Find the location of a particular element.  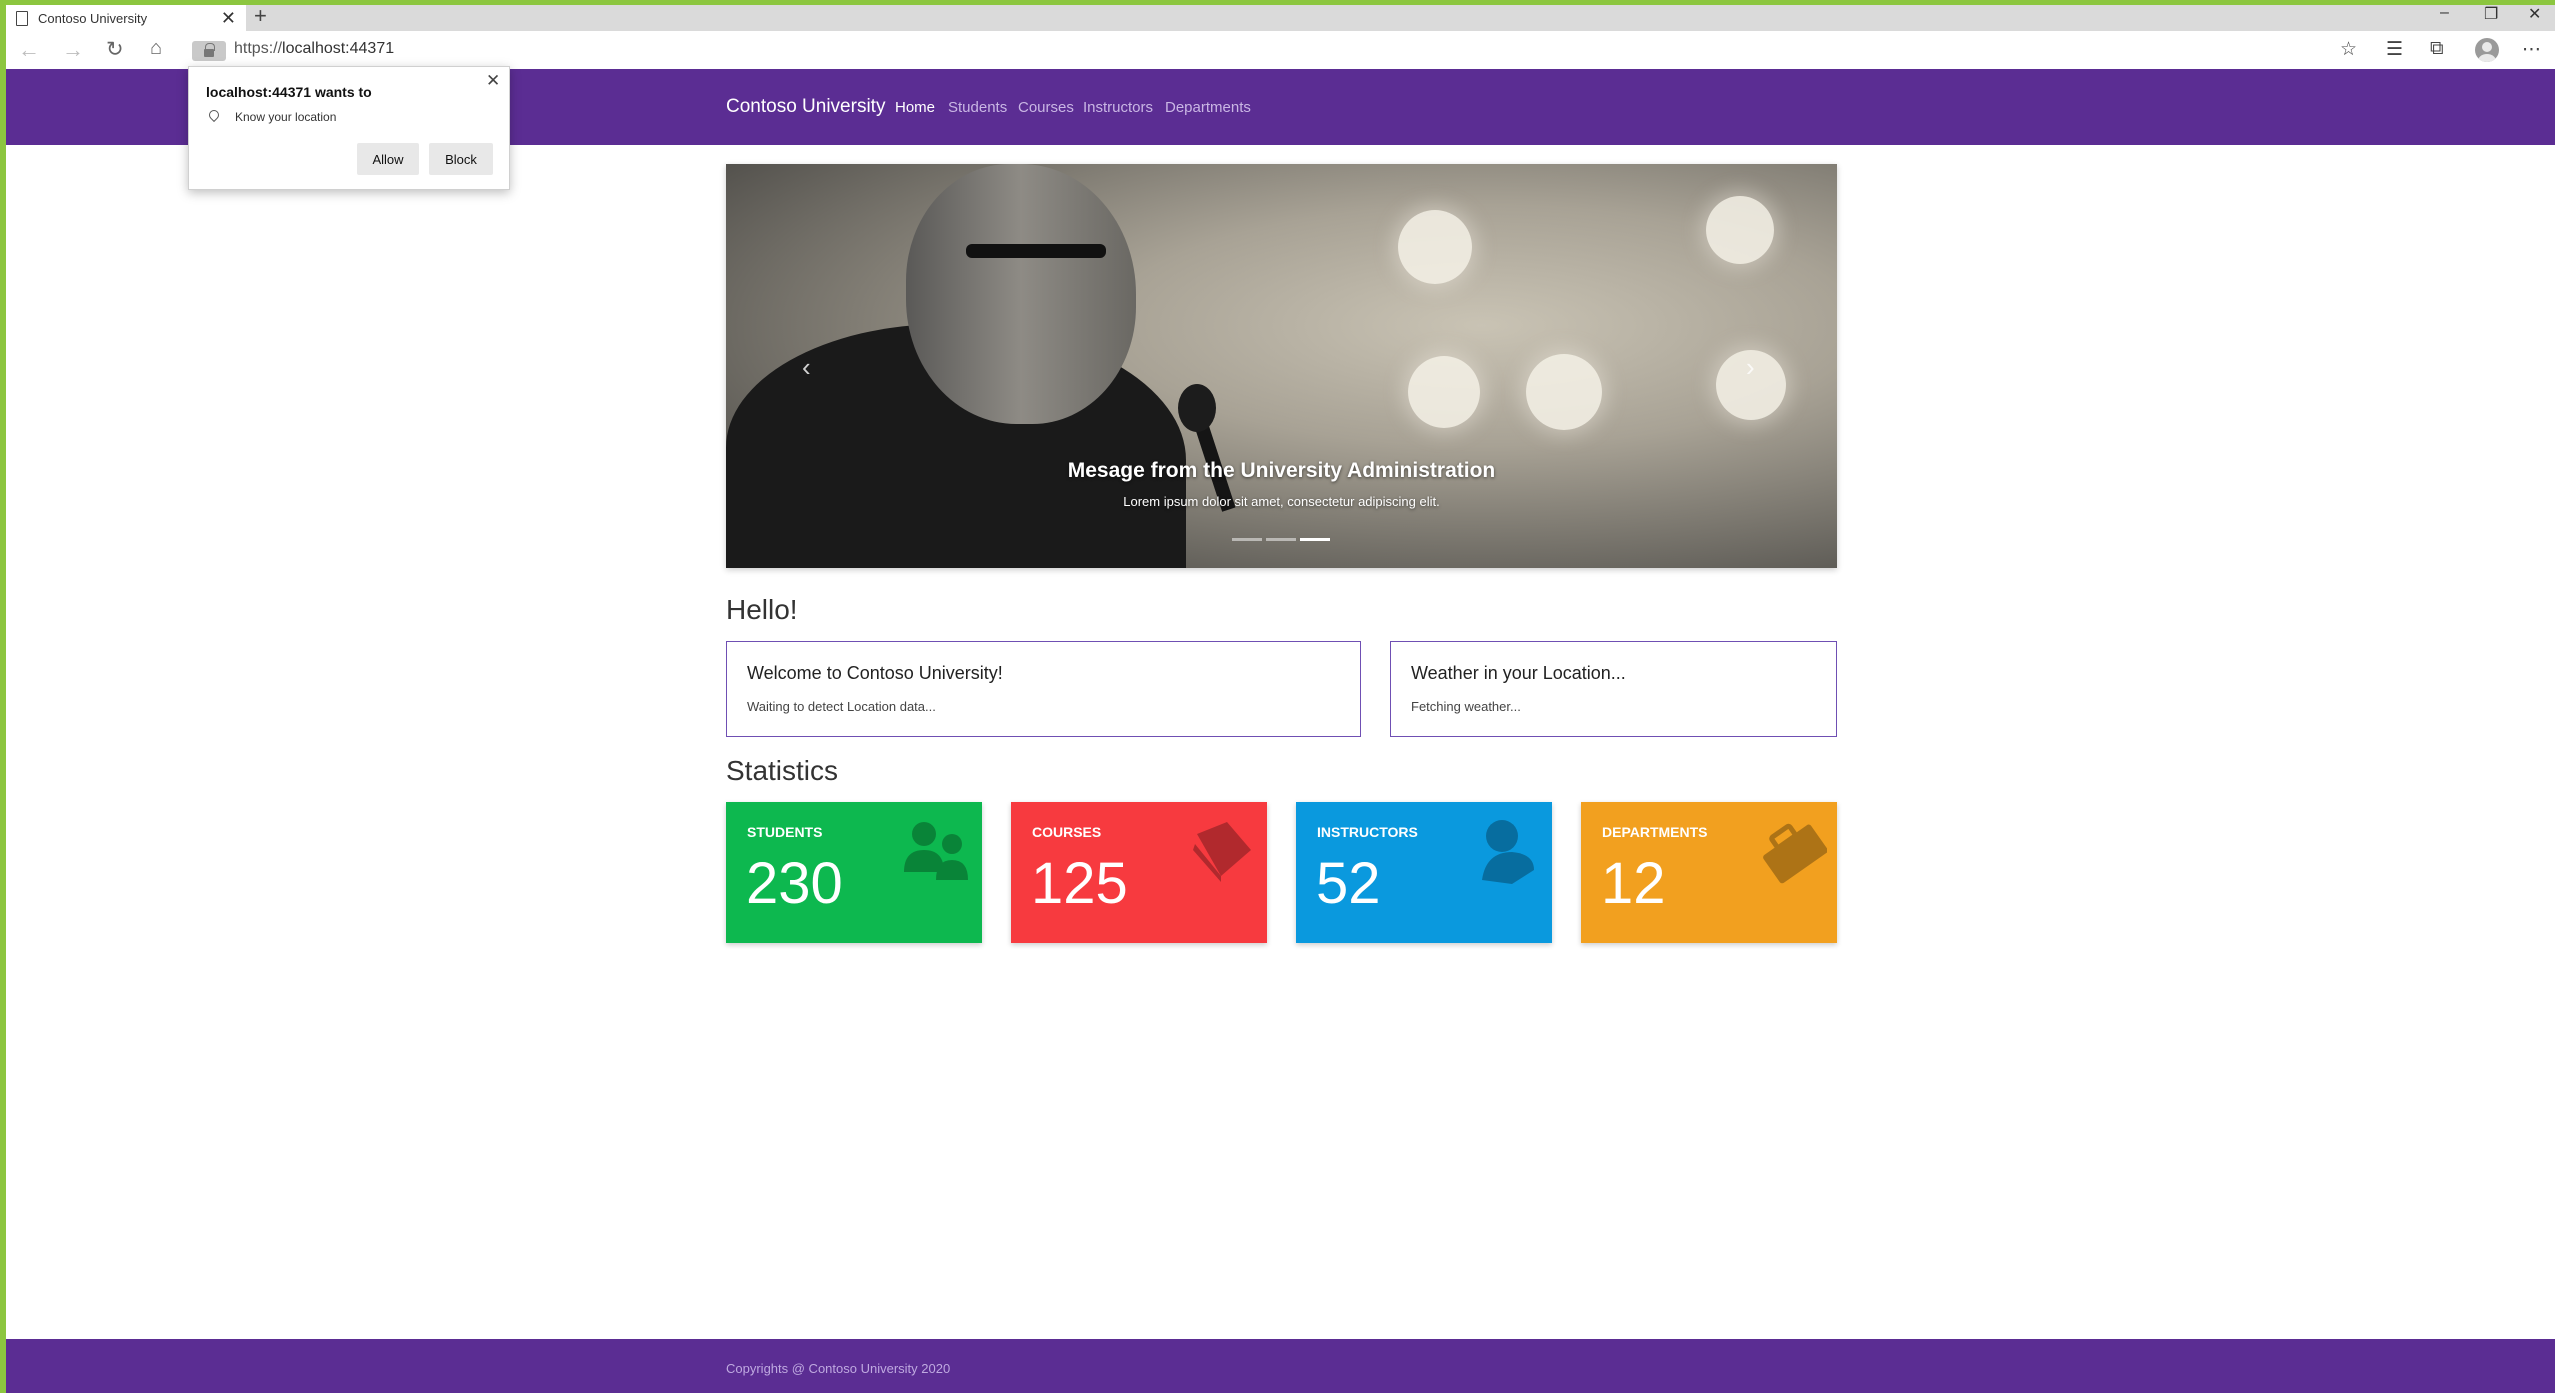

stat-value: 230 is located at coordinates (794, 883).